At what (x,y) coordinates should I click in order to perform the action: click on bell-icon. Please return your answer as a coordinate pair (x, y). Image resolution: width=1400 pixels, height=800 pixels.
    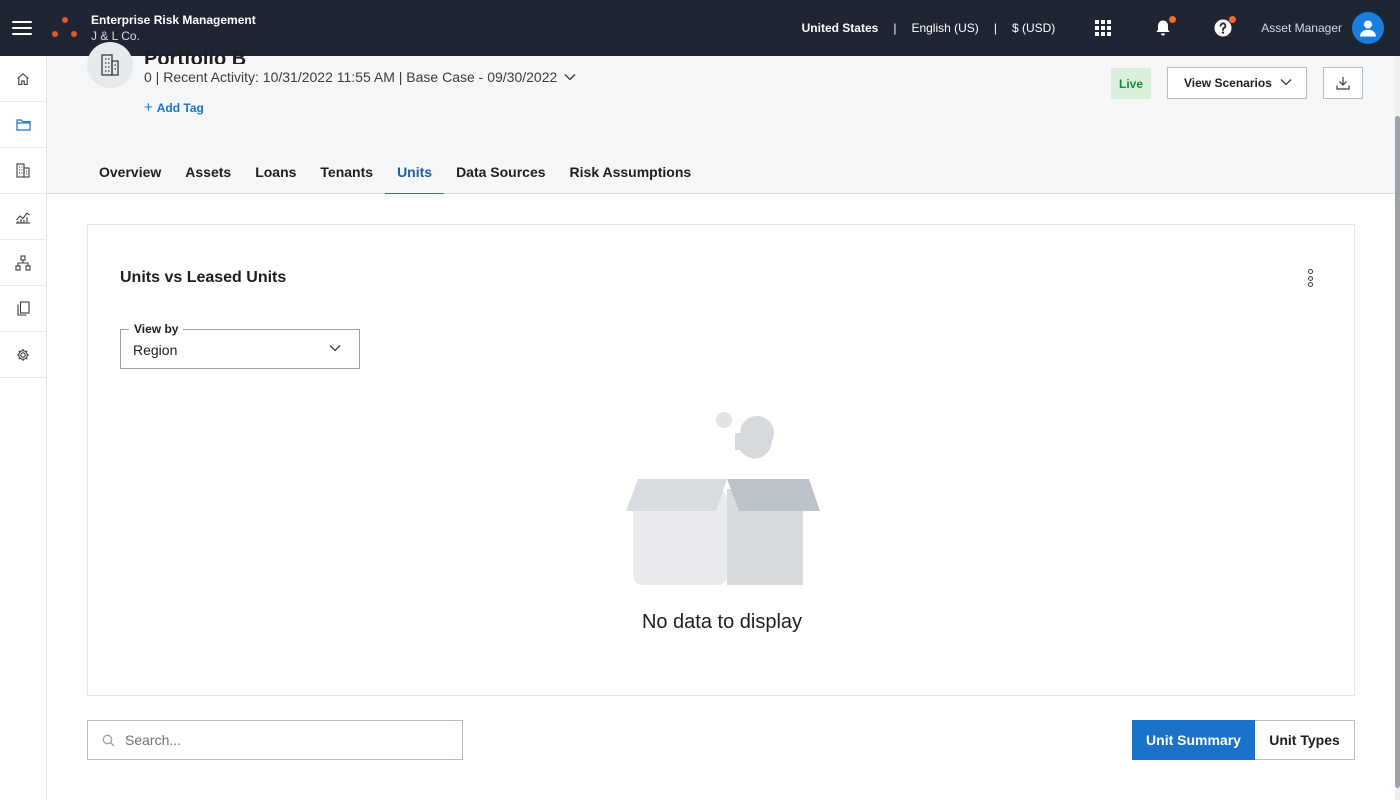
    Looking at the image, I should click on (1165, 27).